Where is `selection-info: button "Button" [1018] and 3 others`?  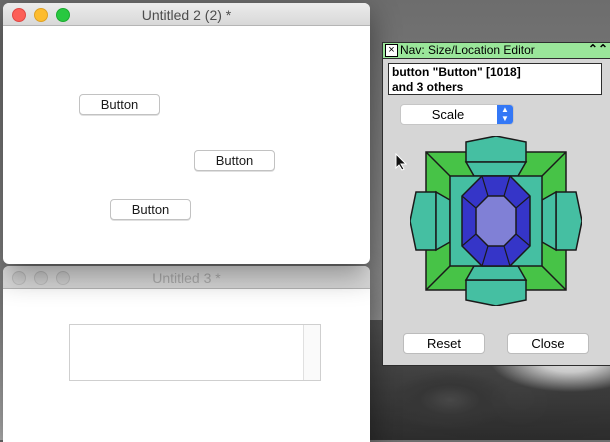
selection-info: button "Button" [1018] and 3 others is located at coordinates (495, 79).